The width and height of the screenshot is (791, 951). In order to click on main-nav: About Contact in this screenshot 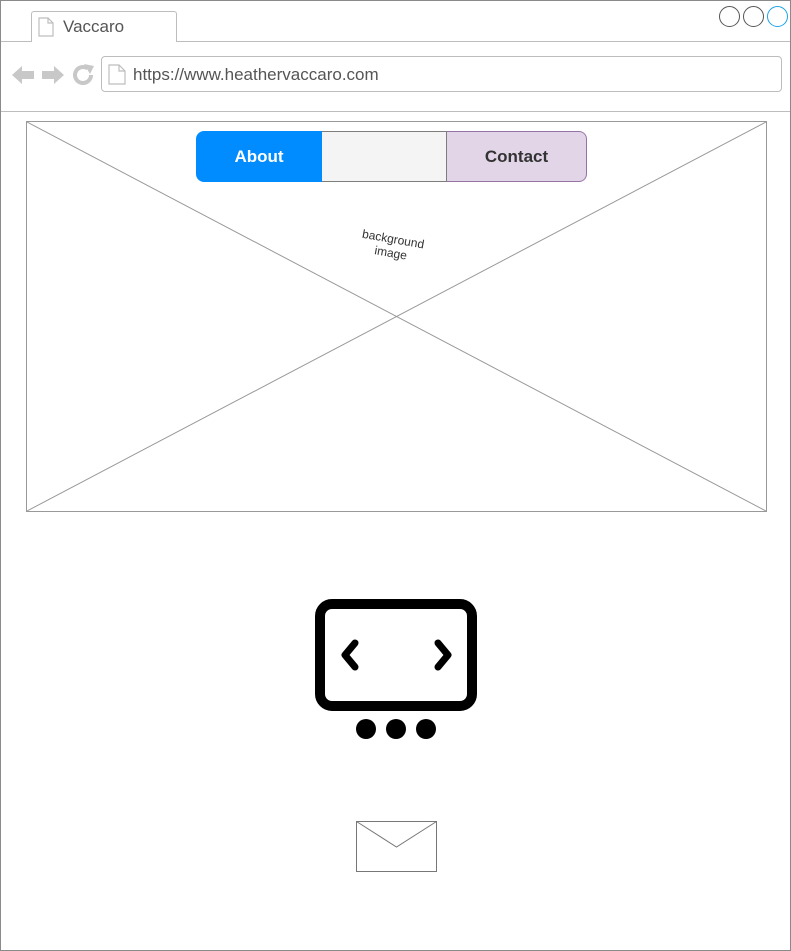, I will do `click(391, 156)`.